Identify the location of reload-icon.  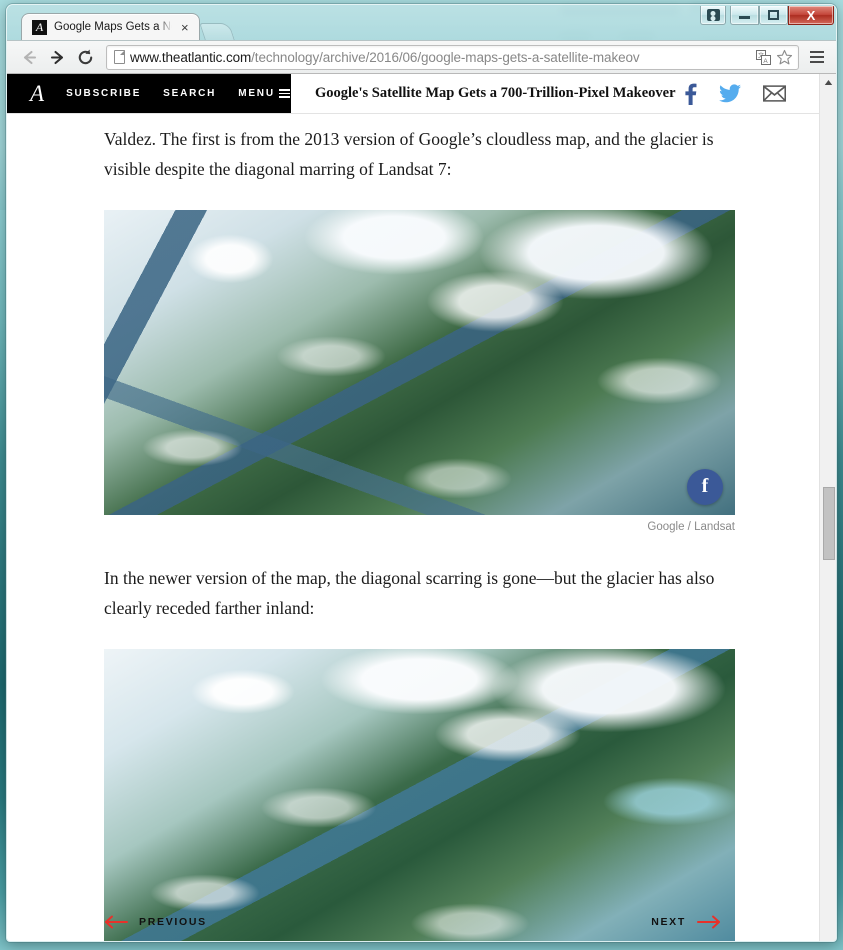
(85, 57).